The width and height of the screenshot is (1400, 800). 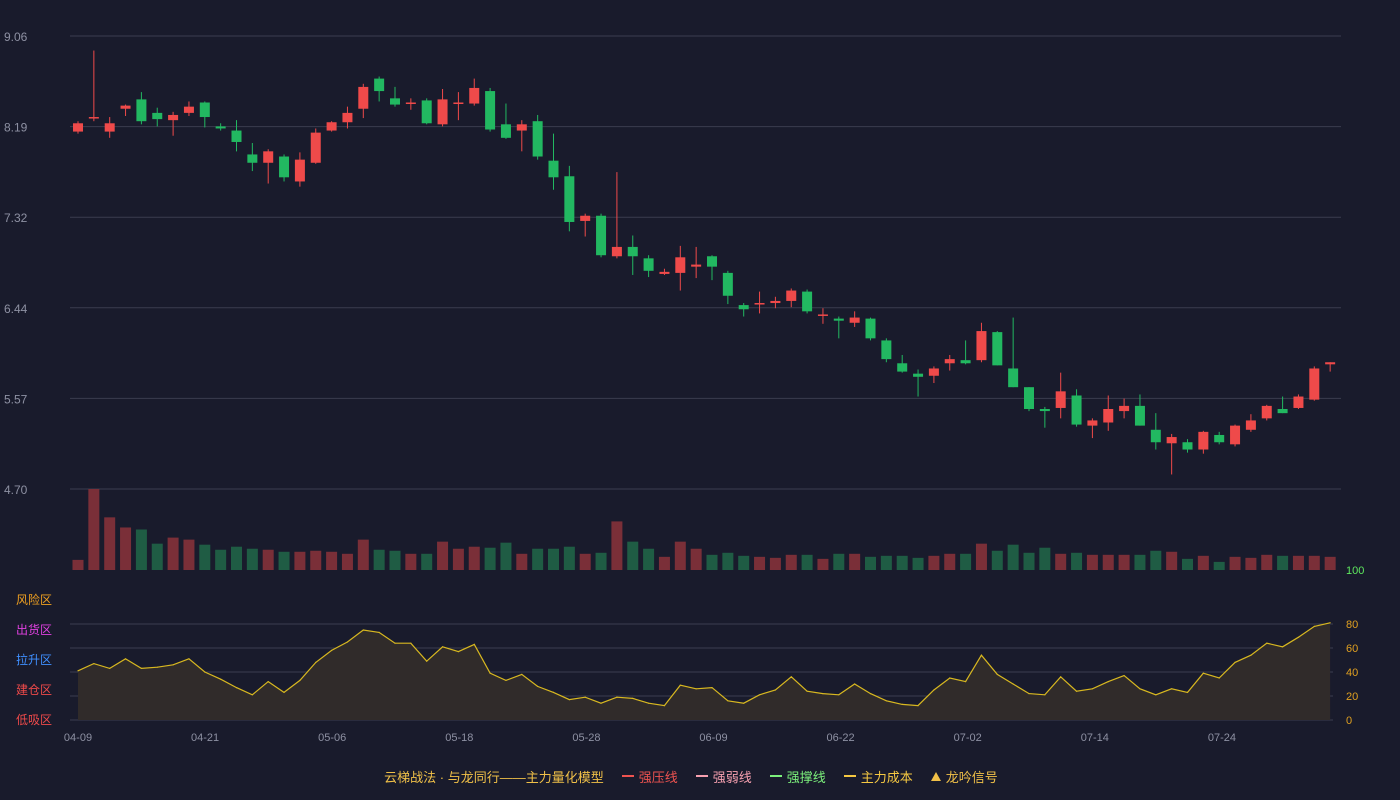 What do you see at coordinates (1352, 697) in the screenshot?
I see `indicator-tick-label: 20` at bounding box center [1352, 697].